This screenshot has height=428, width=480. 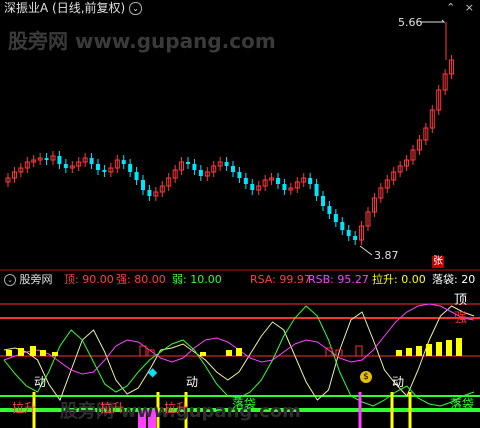 I want to click on panel-controls: ⌃ ×, so click(x=460, y=8).